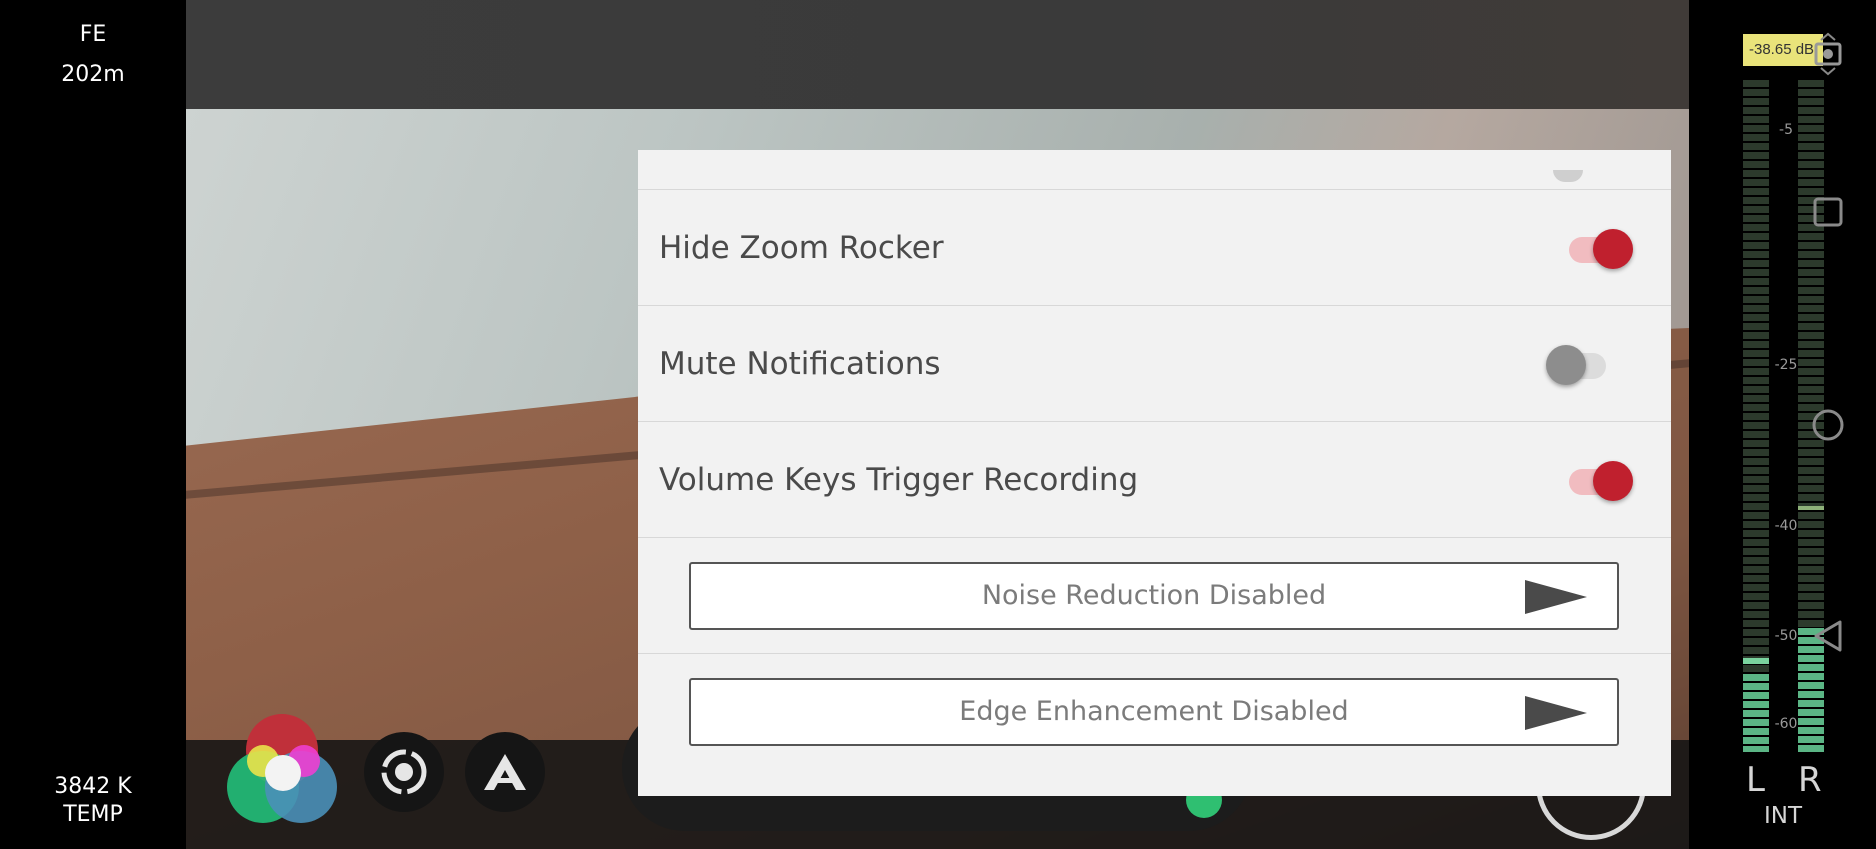  Describe the element at coordinates (1786, 130) in the screenshot. I see `meter-tick: -5` at that location.